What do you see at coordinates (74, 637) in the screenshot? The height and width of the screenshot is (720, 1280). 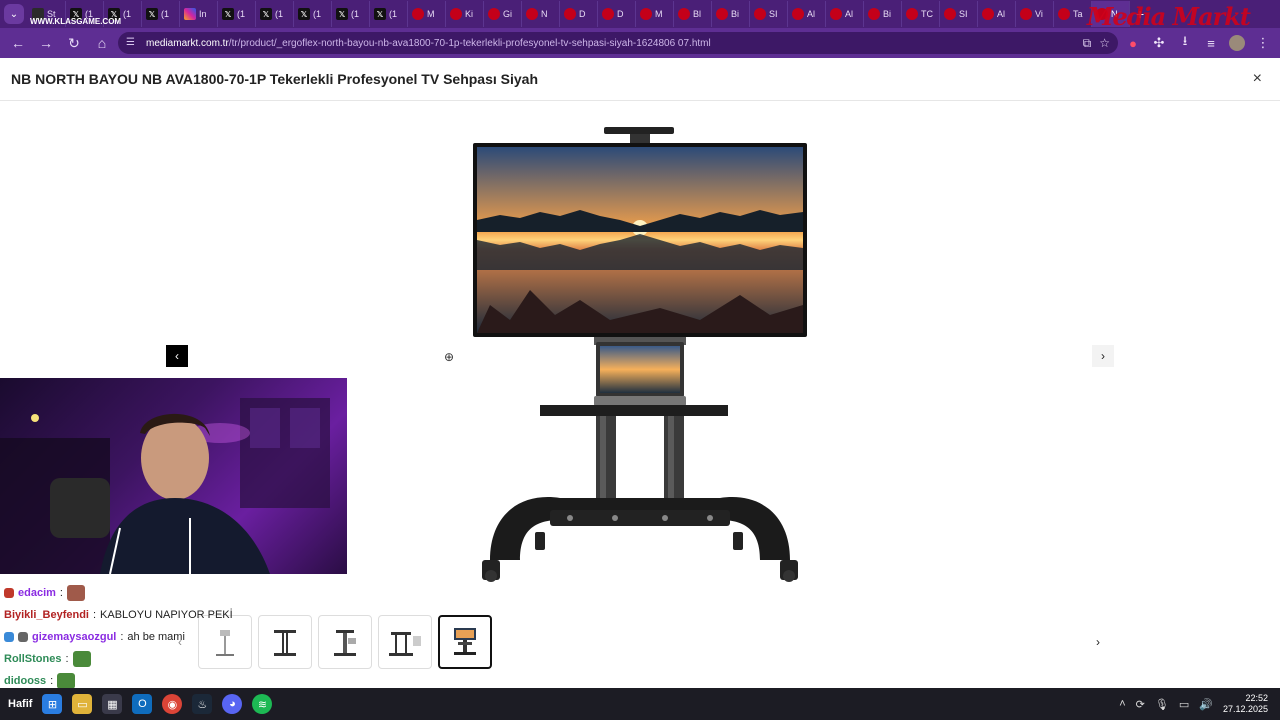 I see `chat-username: gizemaysaozgul` at bounding box center [74, 637].